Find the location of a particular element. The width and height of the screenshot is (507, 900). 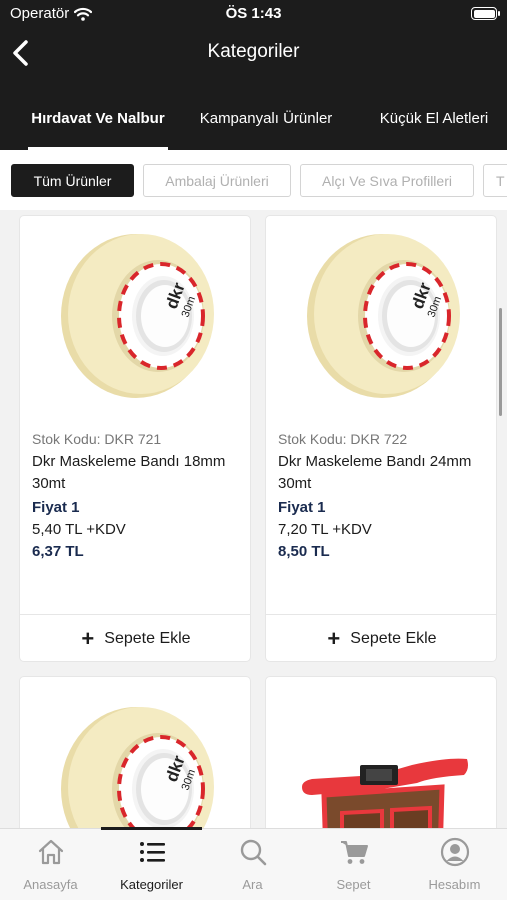

tab-kampanyali-urunler: Kampanyalı Ürünler is located at coordinates (266, 119).